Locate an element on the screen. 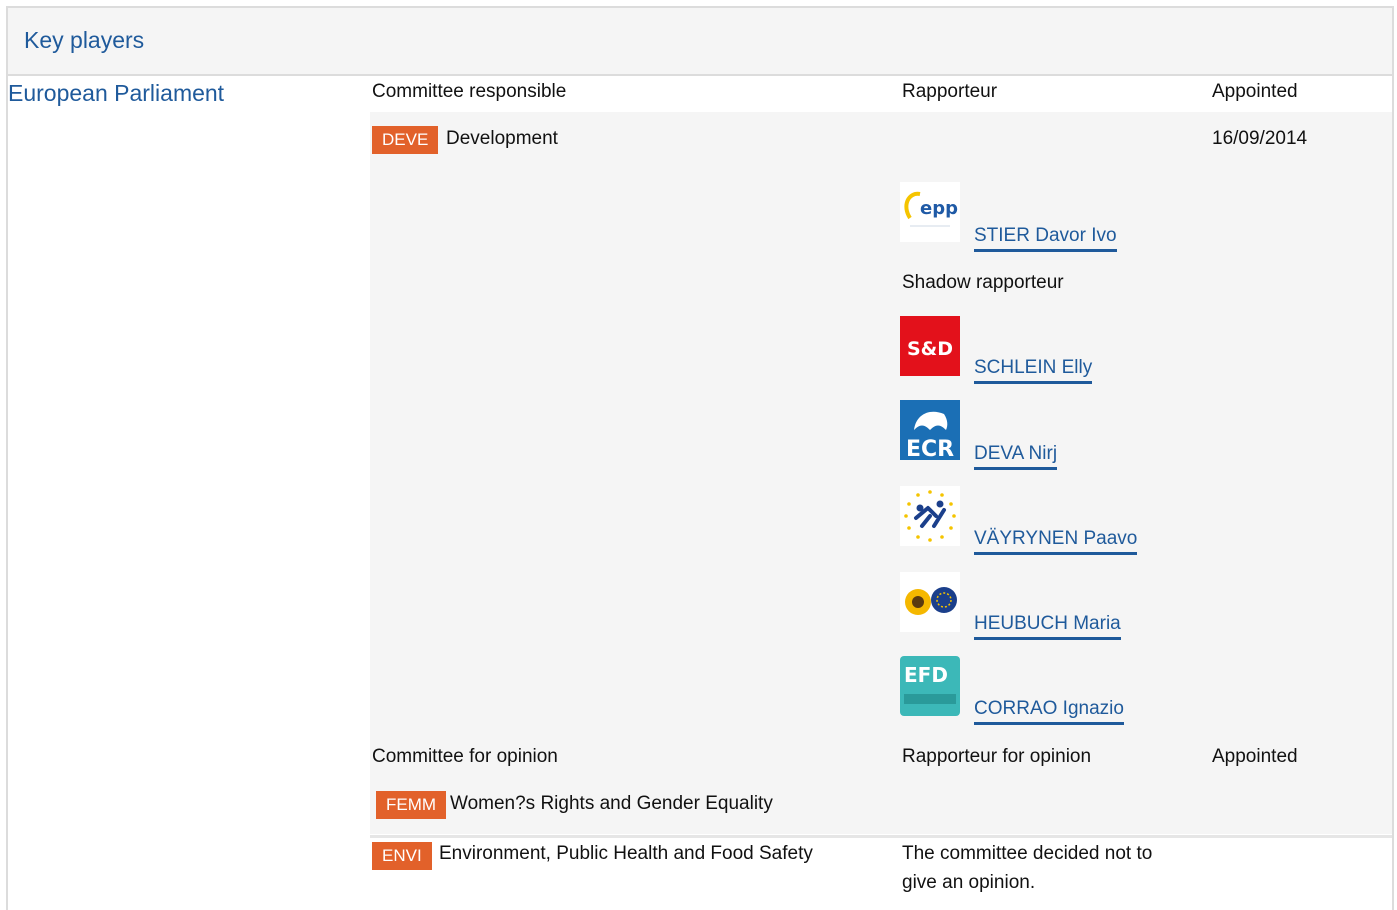  svg-text: epp is located at coordinates (939, 208).